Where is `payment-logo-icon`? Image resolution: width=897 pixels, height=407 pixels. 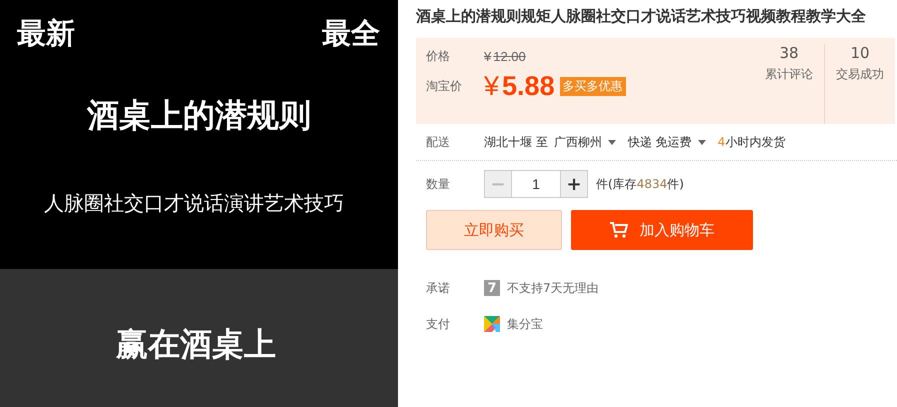
payment-logo-icon is located at coordinates (492, 324).